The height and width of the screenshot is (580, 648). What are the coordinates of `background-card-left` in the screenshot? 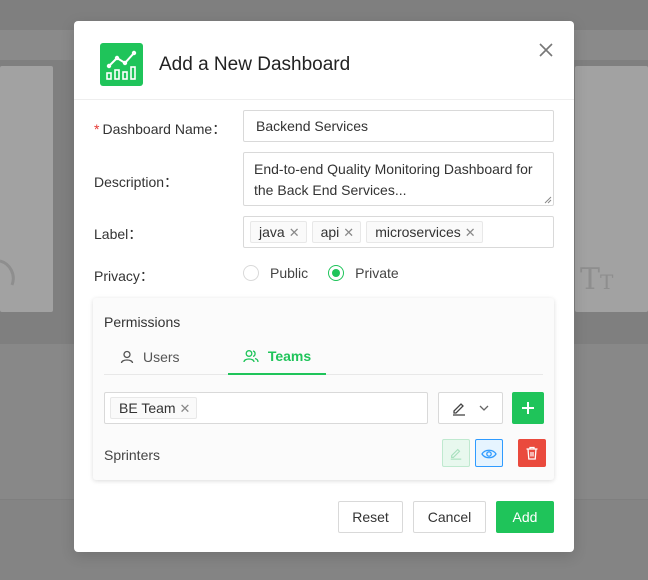 It's located at (26, 189).